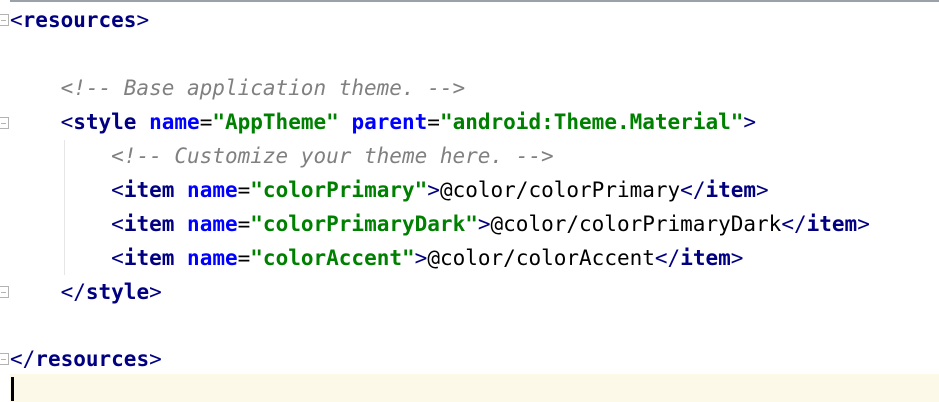  Describe the element at coordinates (541, 258) in the screenshot. I see `element-text: @color/colorAccent` at that location.